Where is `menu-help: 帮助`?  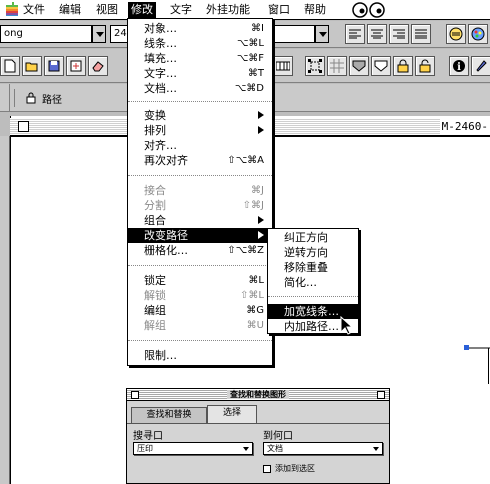 menu-help: 帮助 is located at coordinates (315, 10).